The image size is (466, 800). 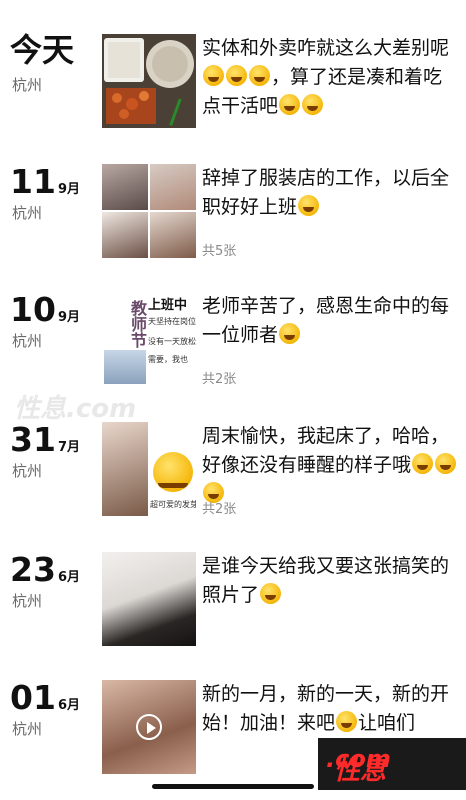 What do you see at coordinates (33, 181) in the screenshot?
I see `date-day: 11` at bounding box center [33, 181].